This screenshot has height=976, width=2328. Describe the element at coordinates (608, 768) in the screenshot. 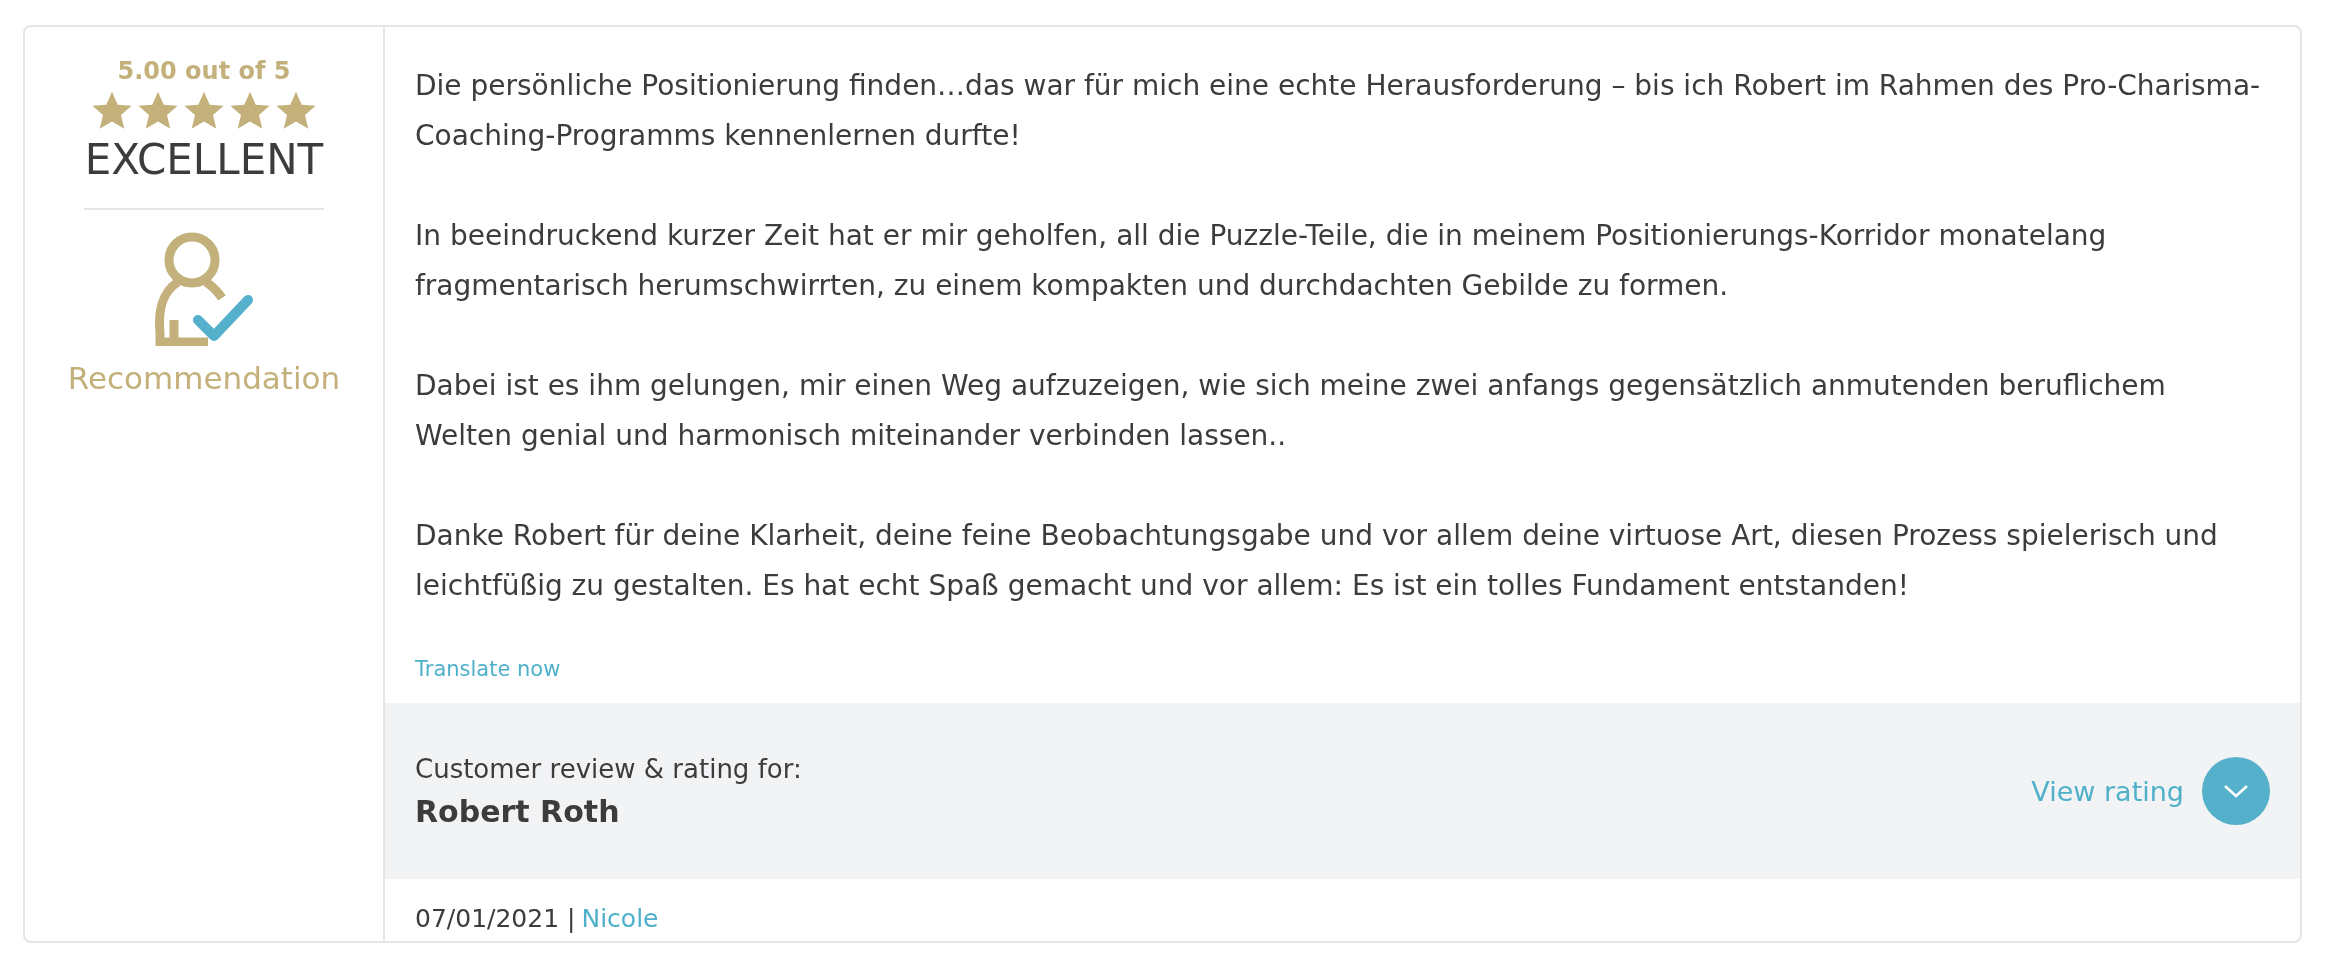

I see `subject-caption: Customer review & rating for:` at that location.